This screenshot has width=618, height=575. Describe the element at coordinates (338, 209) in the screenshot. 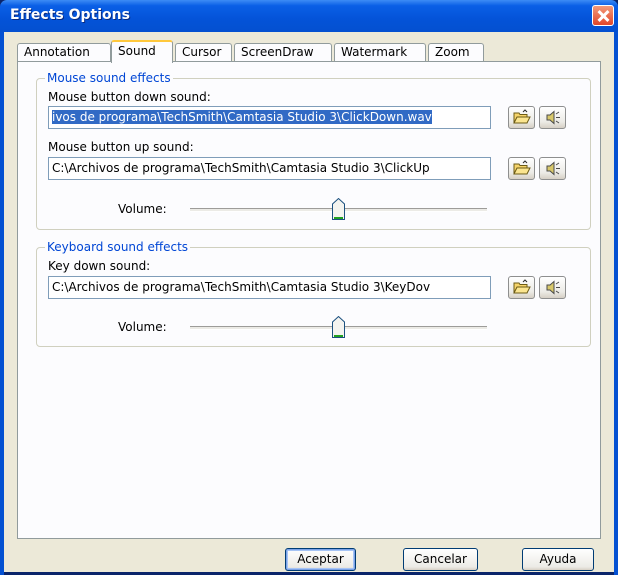

I see `mouse-volume-slider` at that location.